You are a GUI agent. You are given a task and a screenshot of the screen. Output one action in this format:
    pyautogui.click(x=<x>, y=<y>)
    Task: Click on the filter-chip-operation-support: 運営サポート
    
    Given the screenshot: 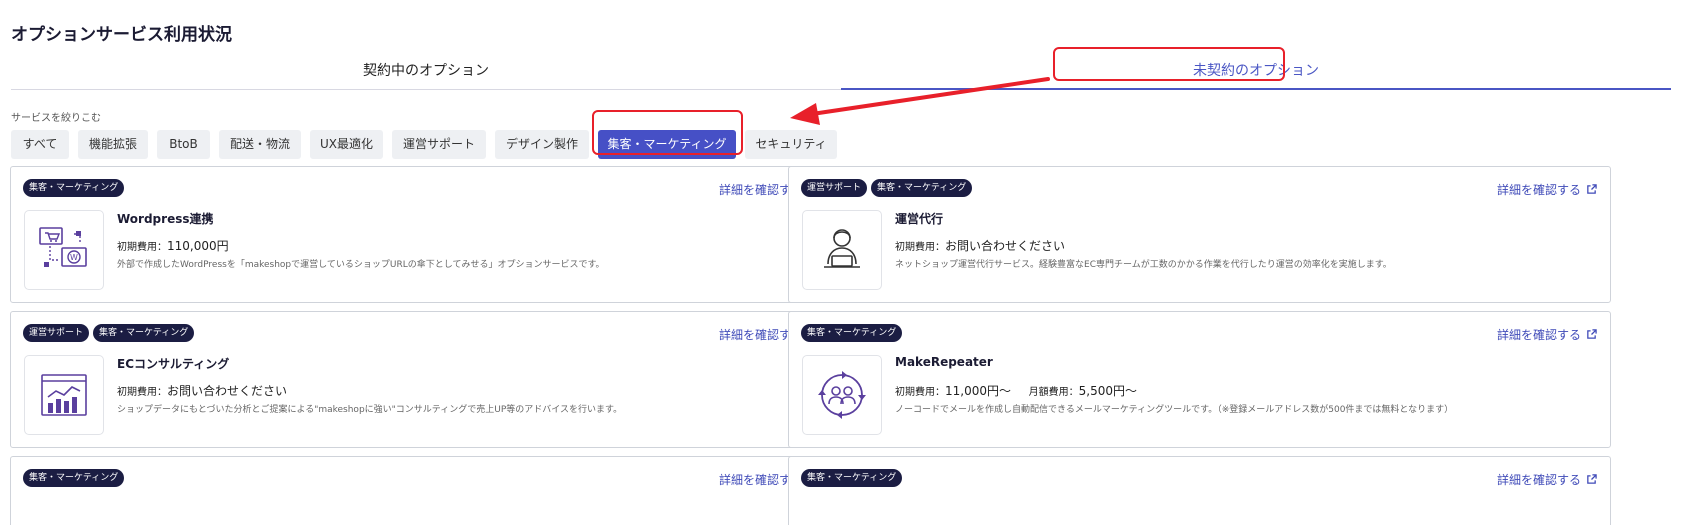 What is the action you would take?
    pyautogui.click(x=439, y=144)
    